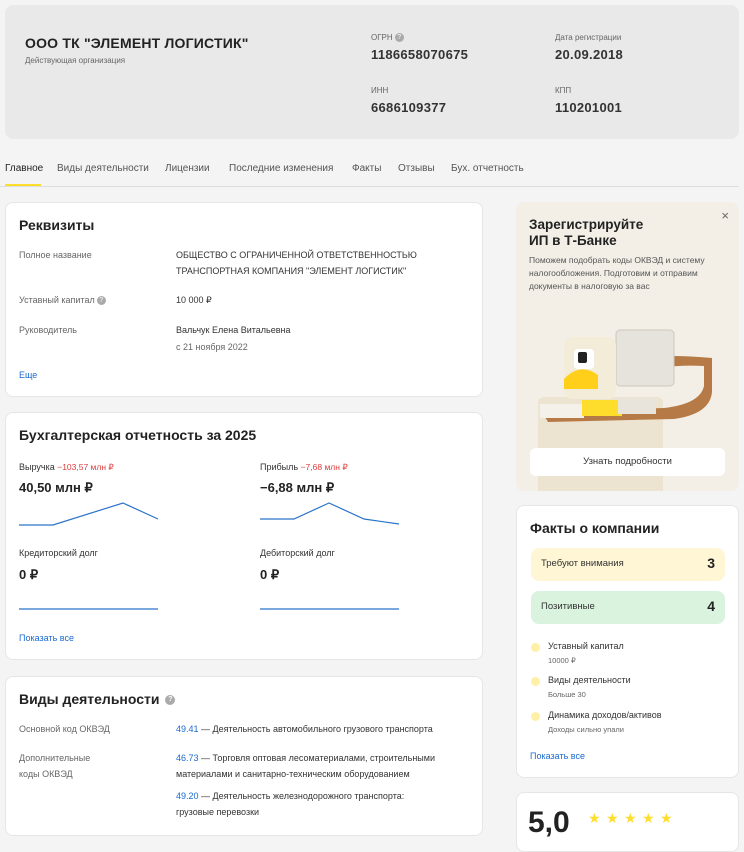  Describe the element at coordinates (380, 90) in the screenshot. I see `inn-label: ИНН` at that location.